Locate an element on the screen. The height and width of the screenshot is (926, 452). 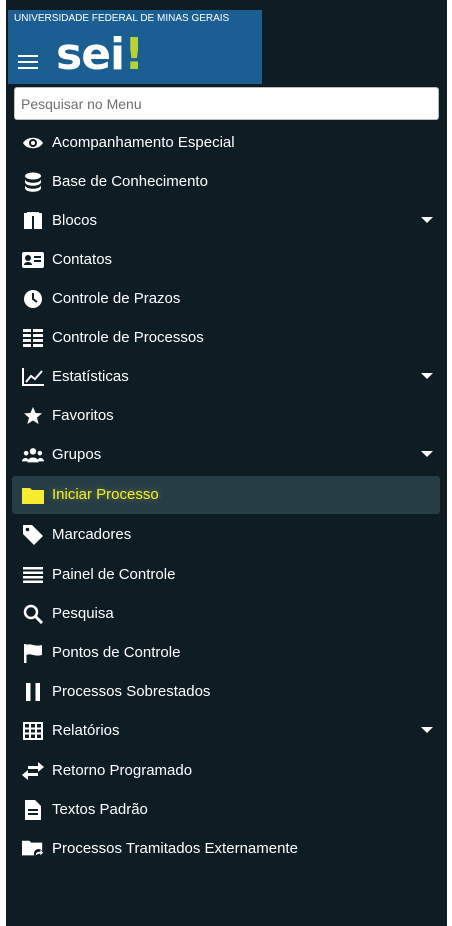
menu-item-processos-sobrestados: Processos Sobrestados is located at coordinates (226, 692).